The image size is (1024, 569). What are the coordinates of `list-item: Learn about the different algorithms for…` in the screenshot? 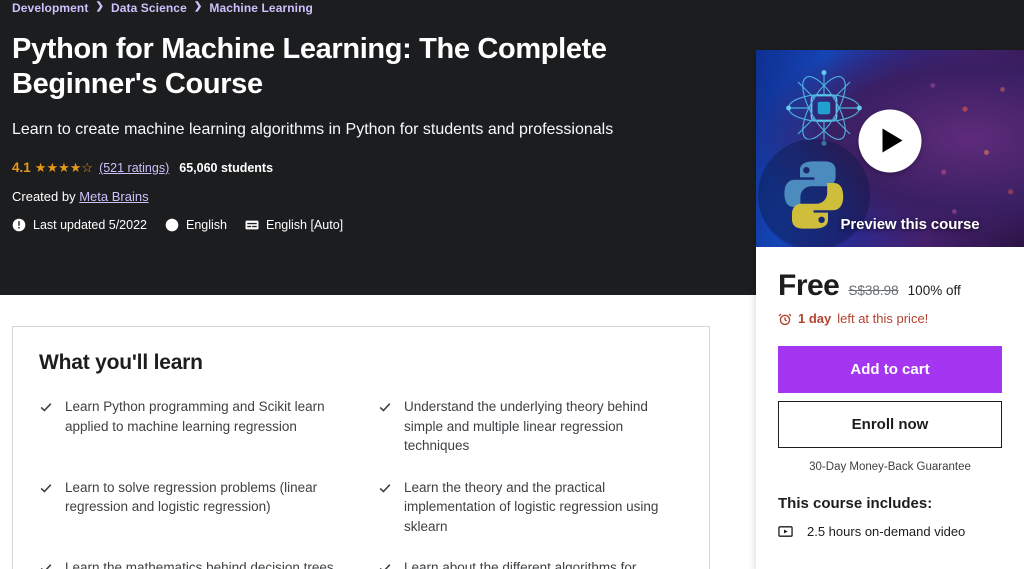 It's located at (530, 563).